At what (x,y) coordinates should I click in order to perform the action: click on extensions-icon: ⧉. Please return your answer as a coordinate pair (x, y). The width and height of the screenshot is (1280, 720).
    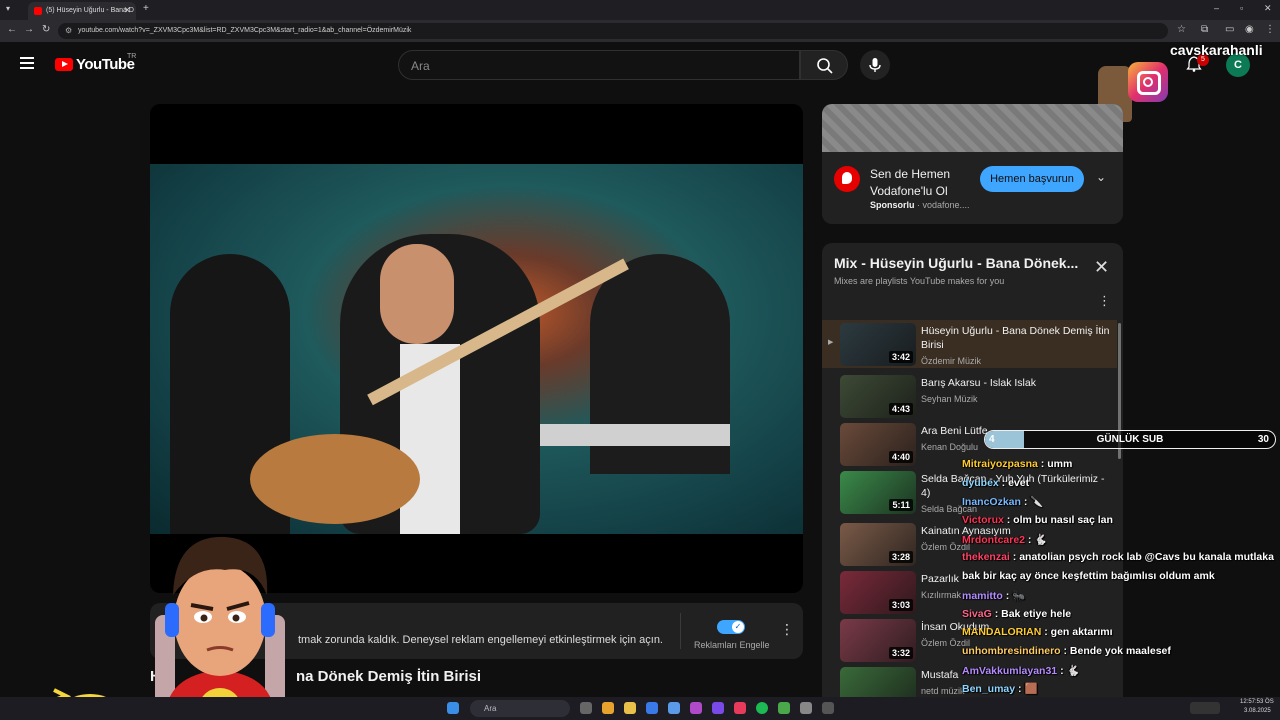
    Looking at the image, I should click on (1204, 29).